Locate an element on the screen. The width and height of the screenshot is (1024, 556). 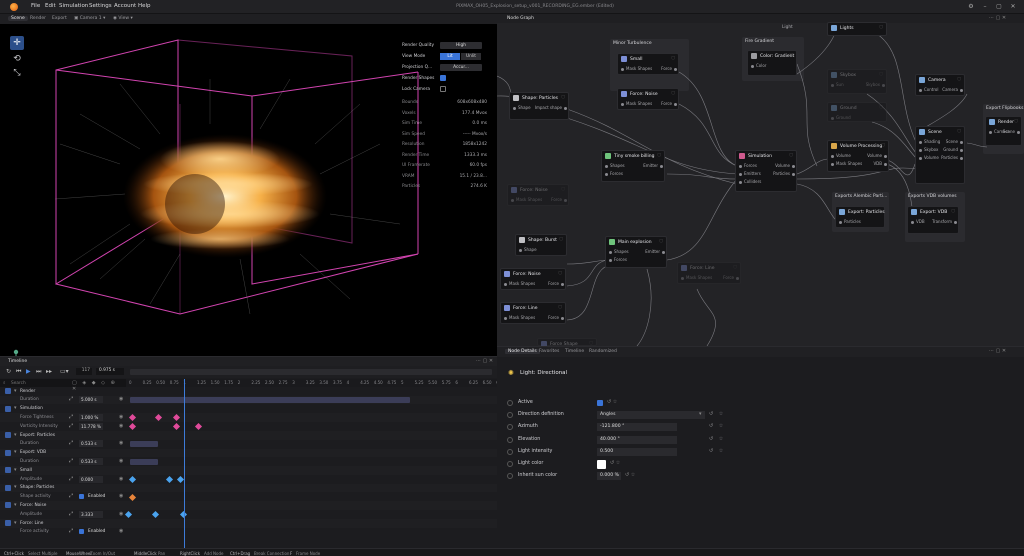
track-param: Shape activity ⤢ Enabled ◉ is located at coordinates (248, 497).